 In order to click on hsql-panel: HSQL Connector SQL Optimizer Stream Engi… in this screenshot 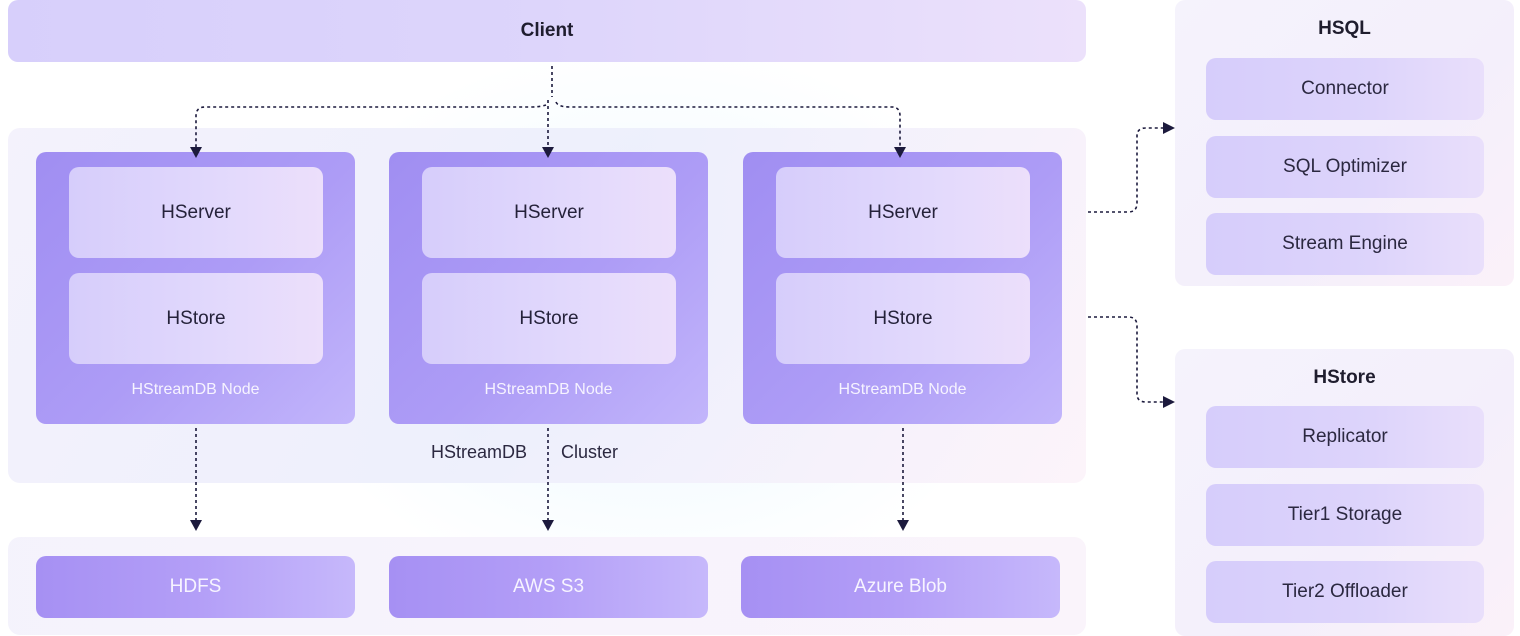, I will do `click(1344, 143)`.